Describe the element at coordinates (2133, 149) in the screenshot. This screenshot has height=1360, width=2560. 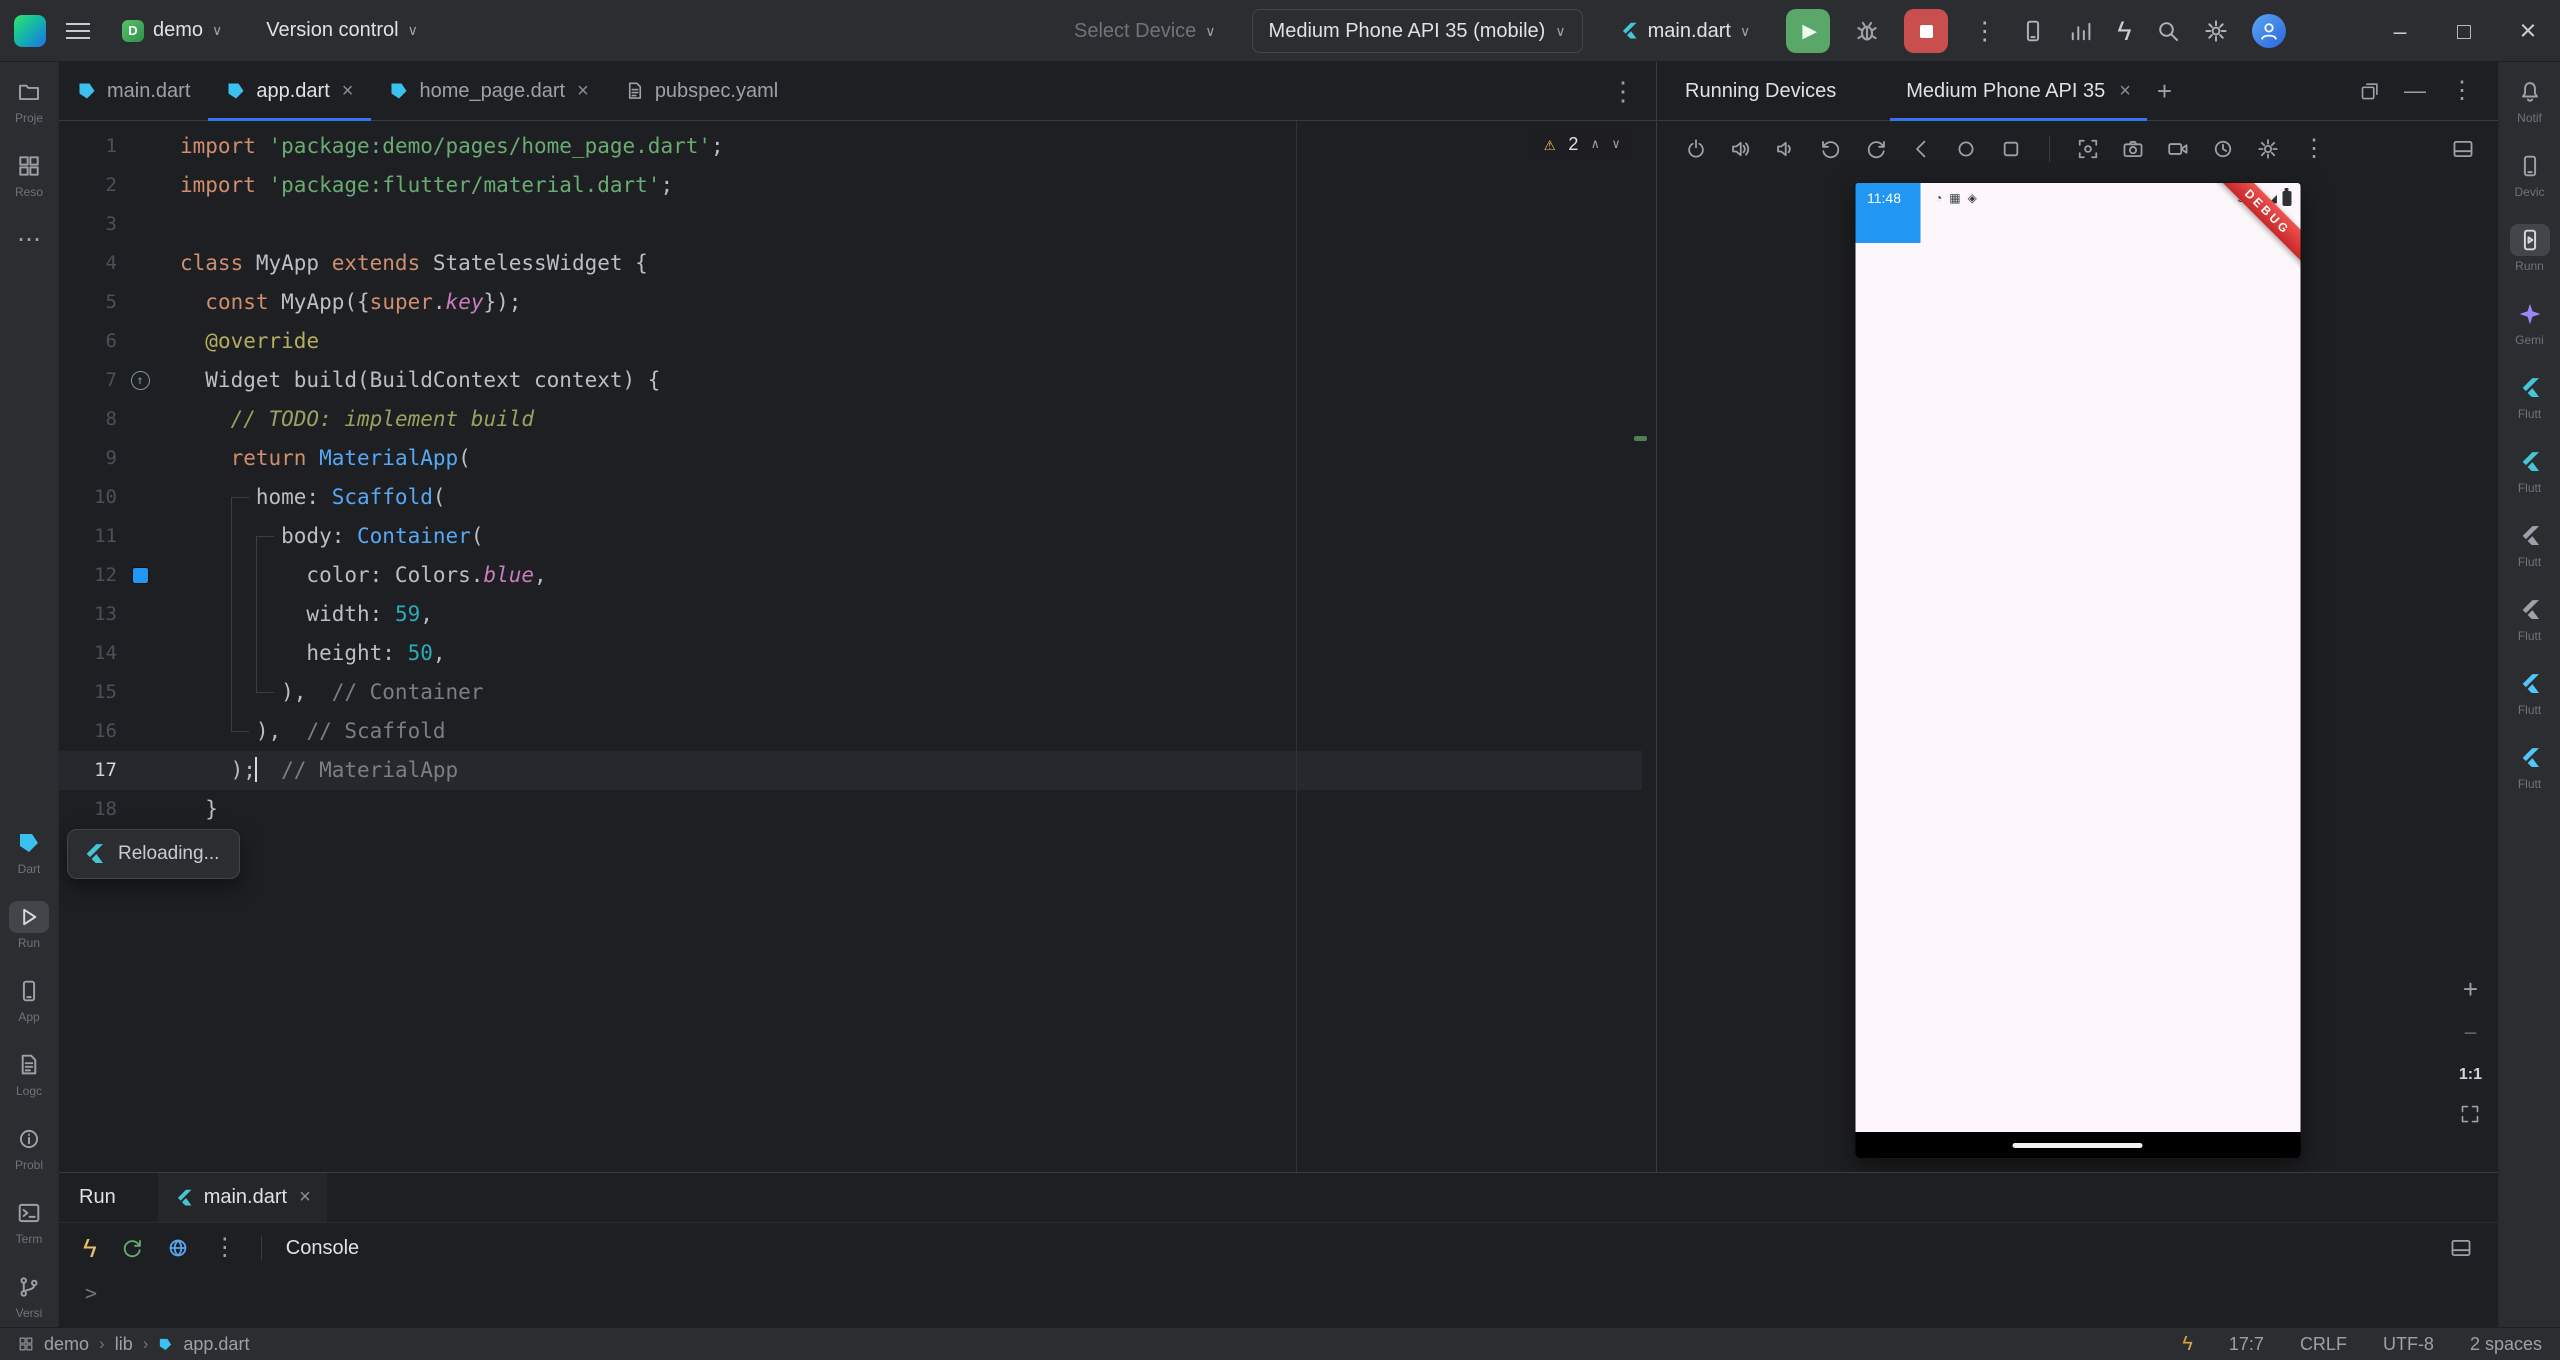
I see `camera-button` at that location.